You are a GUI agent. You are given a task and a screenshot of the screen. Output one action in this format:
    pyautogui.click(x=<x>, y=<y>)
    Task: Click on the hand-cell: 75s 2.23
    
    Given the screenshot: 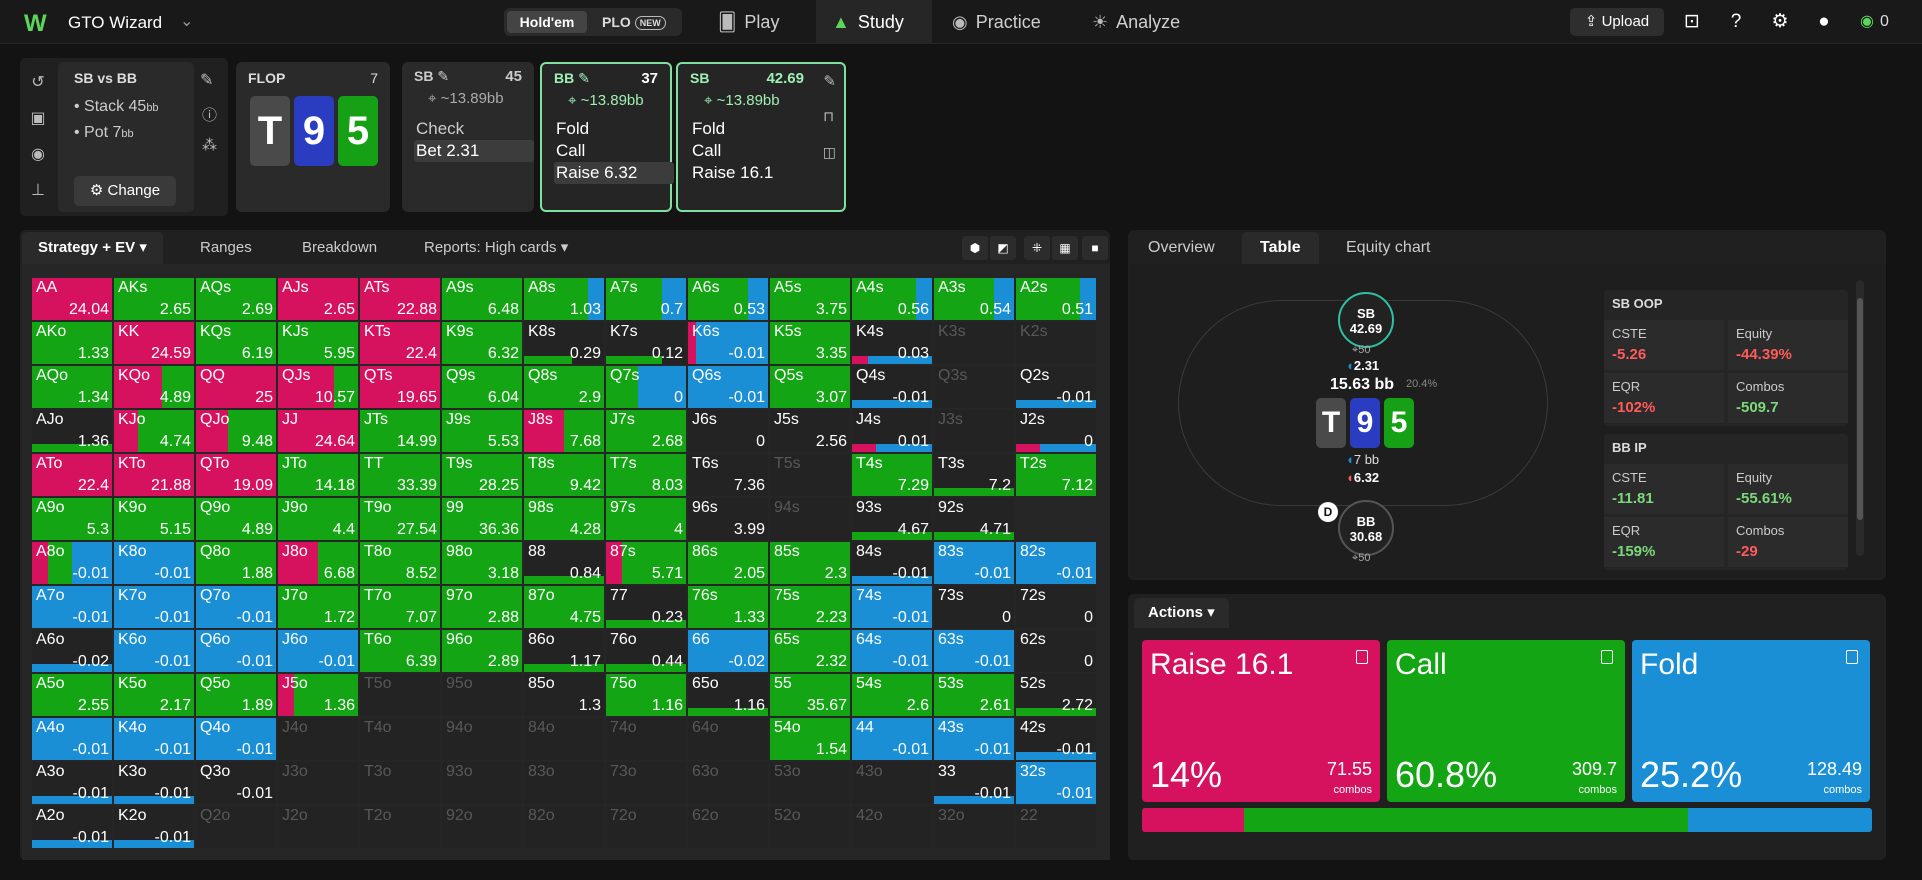 What is the action you would take?
    pyautogui.click(x=810, y=607)
    